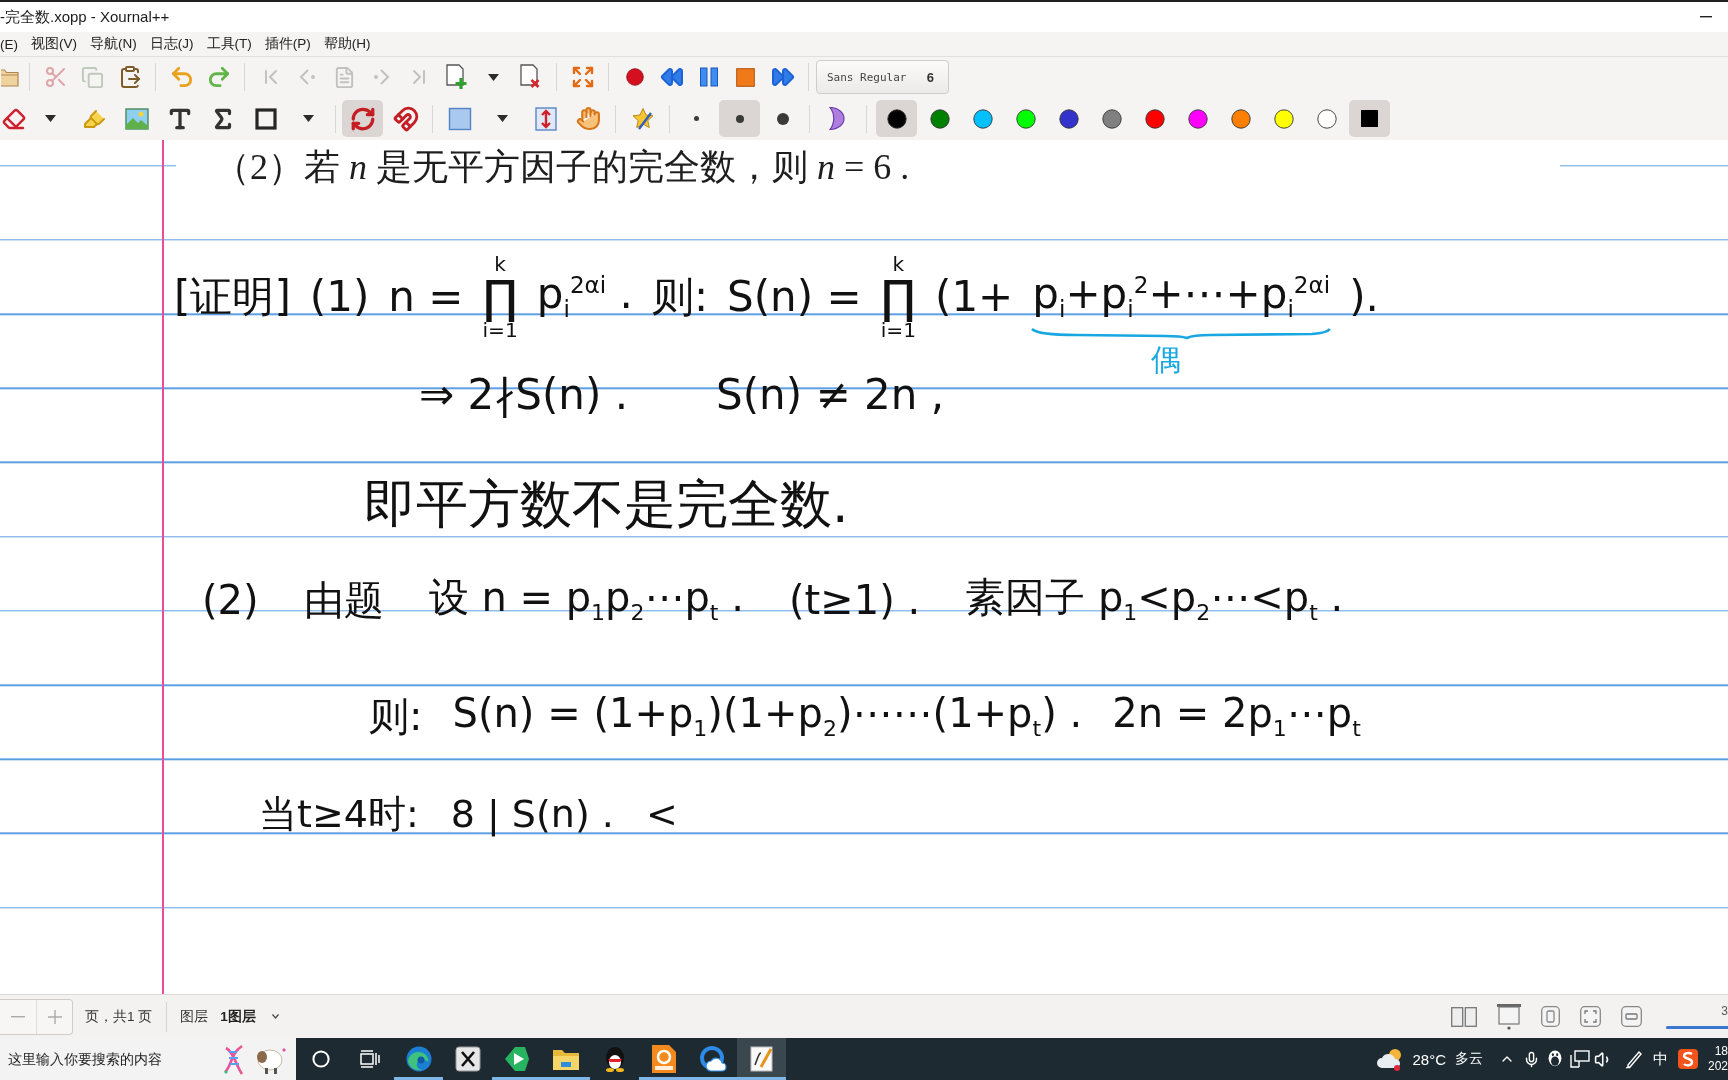  What do you see at coordinates (586, 600) in the screenshot?
I see `handwritten-text: 设 n = p$_{1}$p$_{2}$⋯p$_{t}$ .` at bounding box center [586, 600].